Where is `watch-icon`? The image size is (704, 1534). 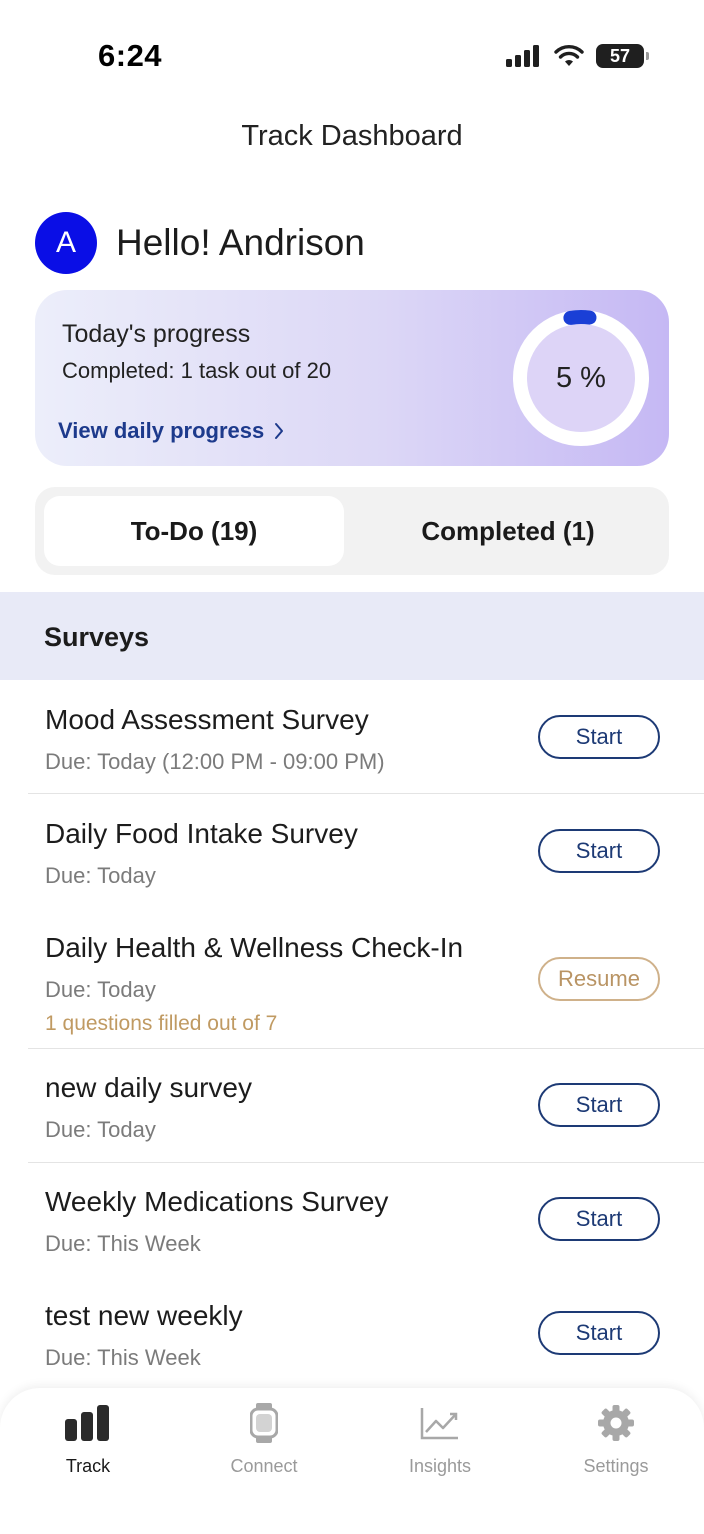 watch-icon is located at coordinates (264, 1423).